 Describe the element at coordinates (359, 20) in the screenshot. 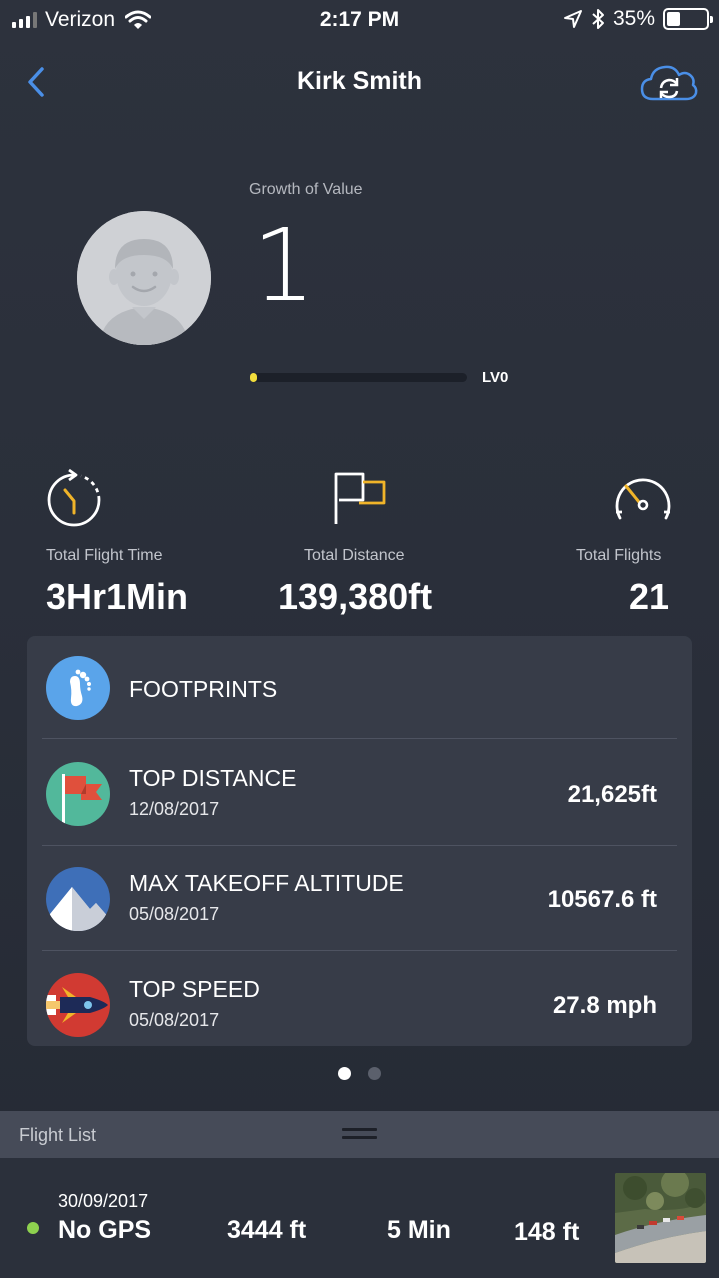

I see `status-bar: Verizon 2:17 PM 35%` at that location.